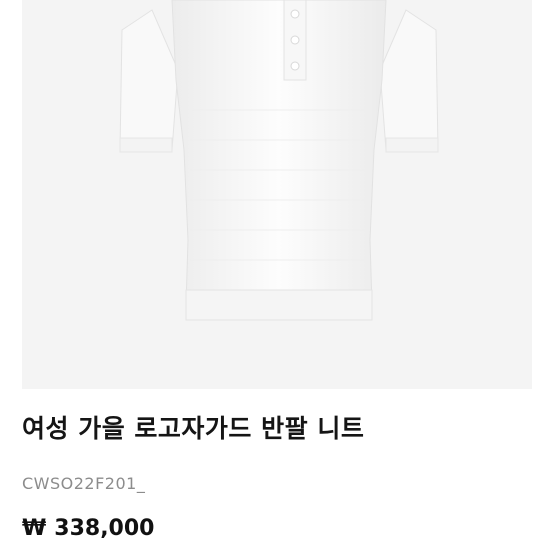 This screenshot has height=554, width=554. I want to click on product-code: CWSO22F201_, so click(84, 483).